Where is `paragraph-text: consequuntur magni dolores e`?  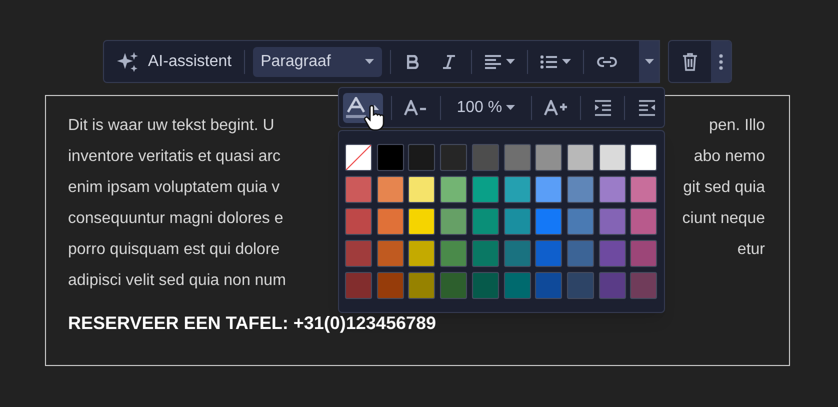 paragraph-text: consequuntur magni dolores e is located at coordinates (176, 219).